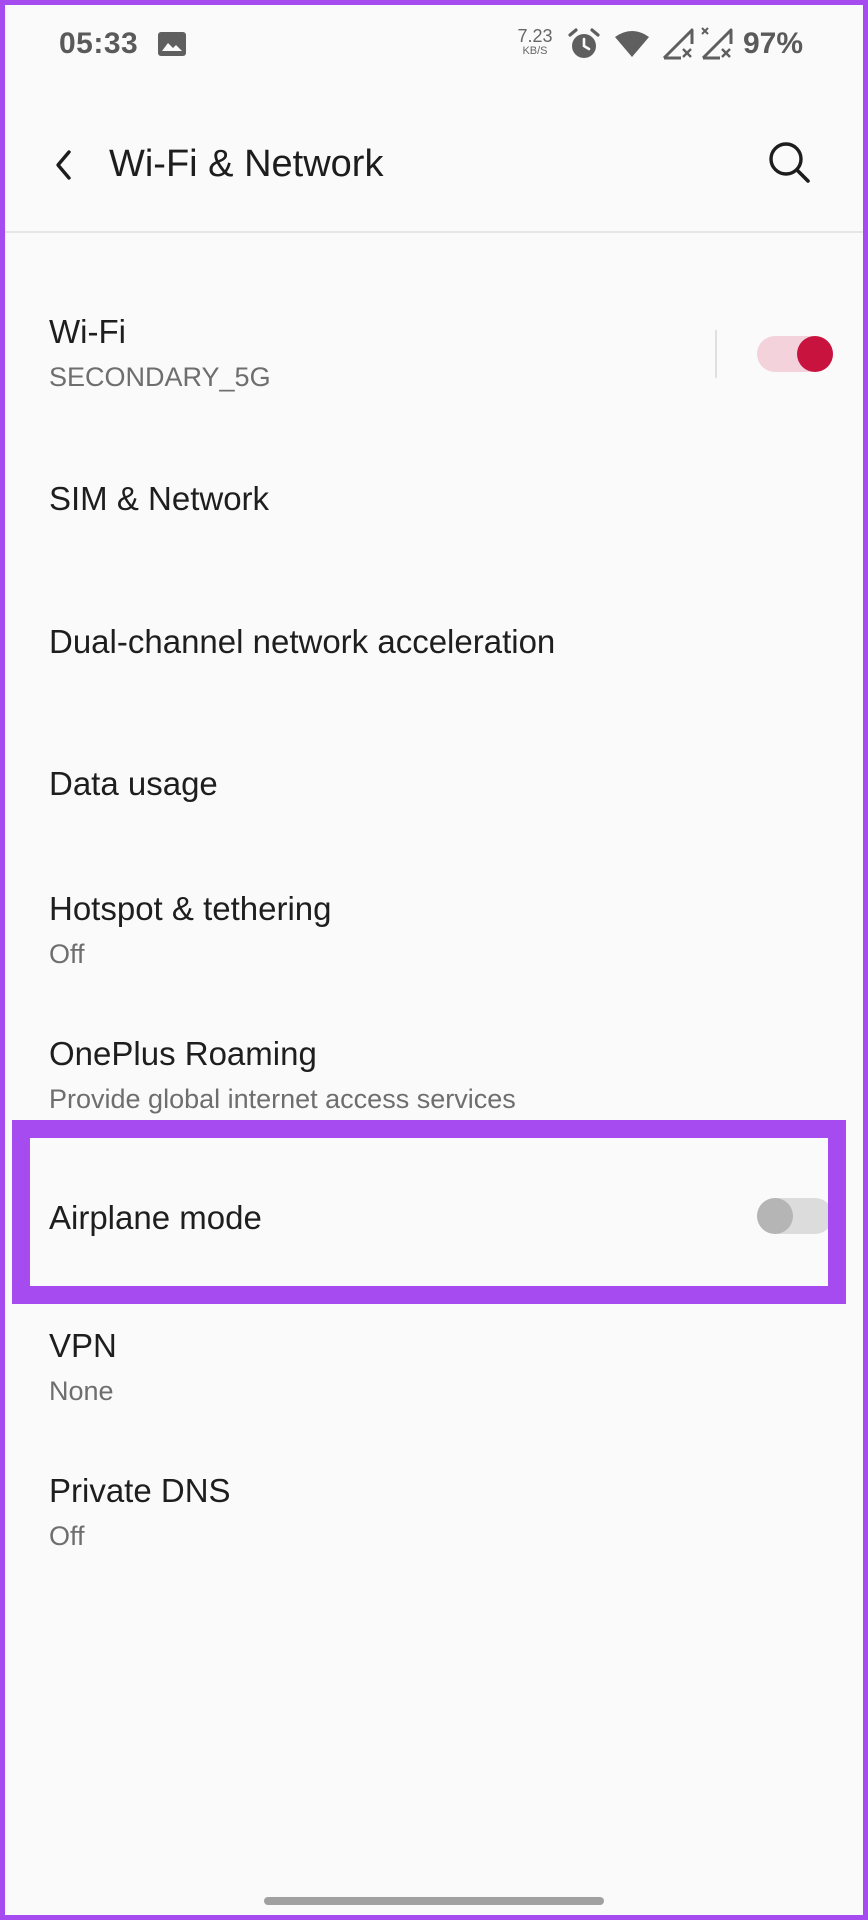 The width and height of the screenshot is (868, 1920). I want to click on alarm-icon, so click(584, 43).